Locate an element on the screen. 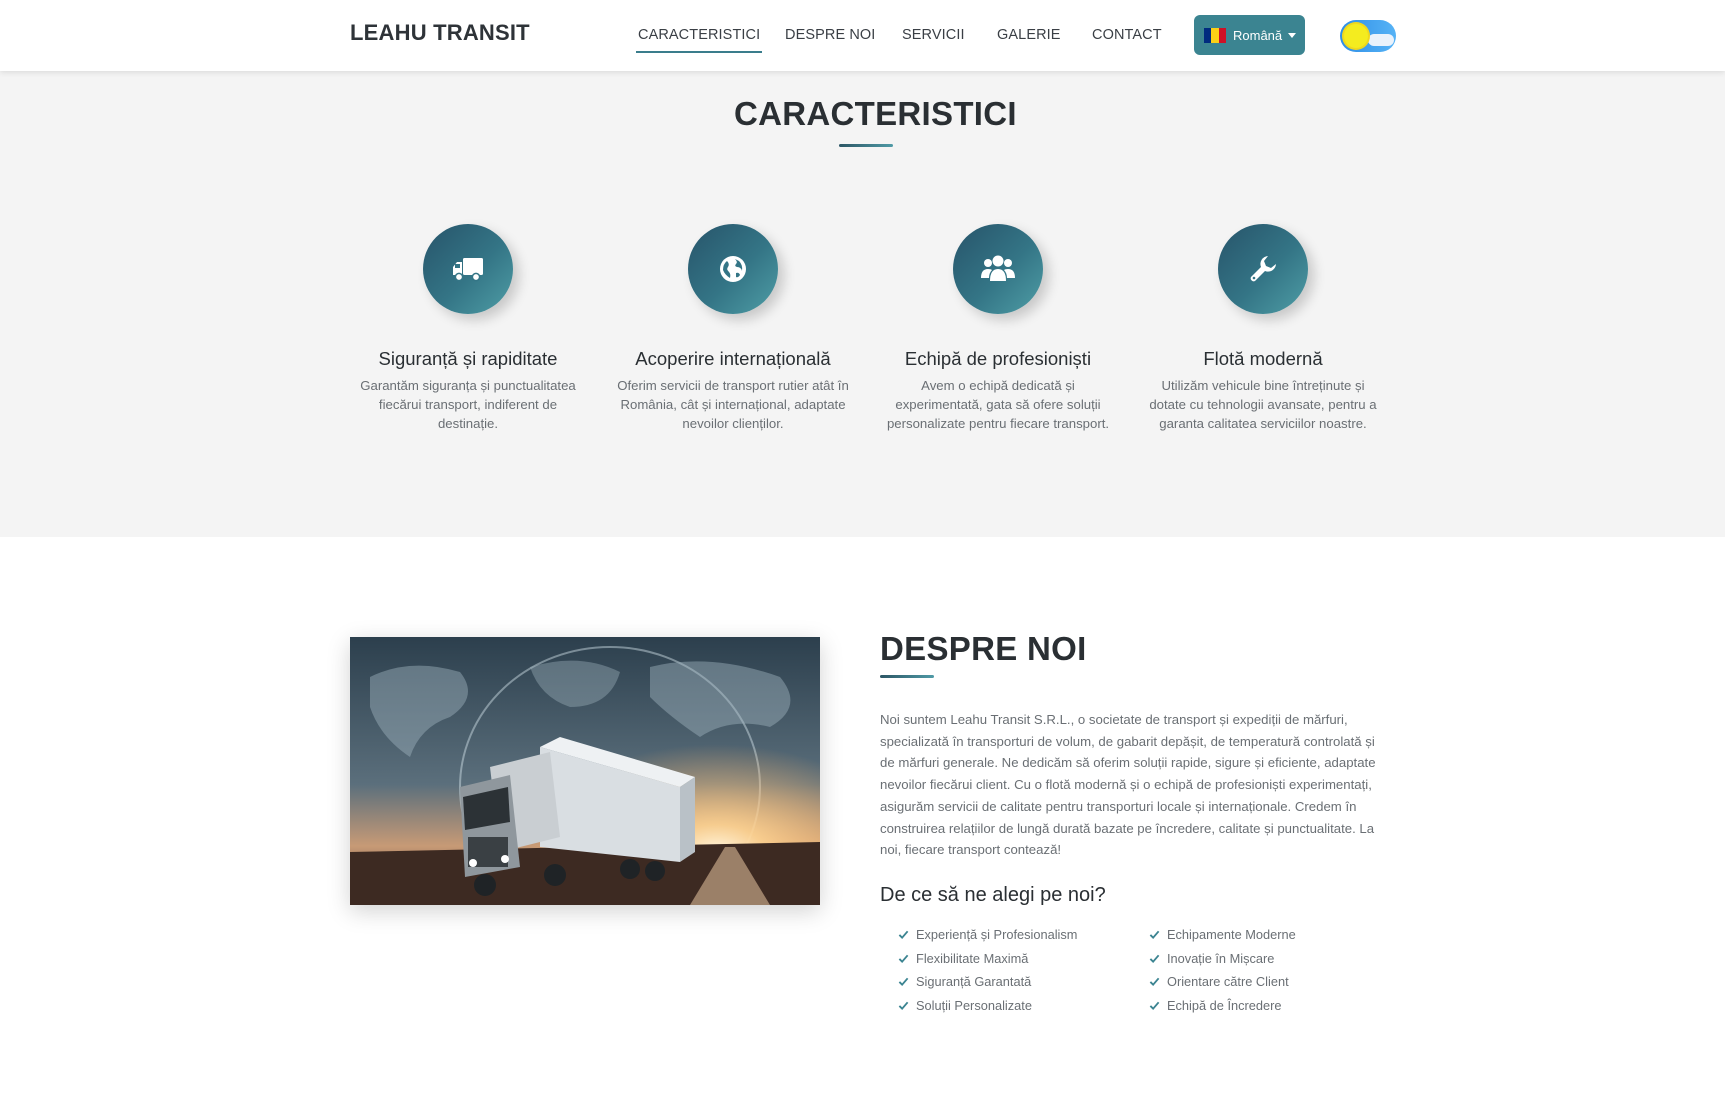  romania-flag-icon is located at coordinates (1215, 35).